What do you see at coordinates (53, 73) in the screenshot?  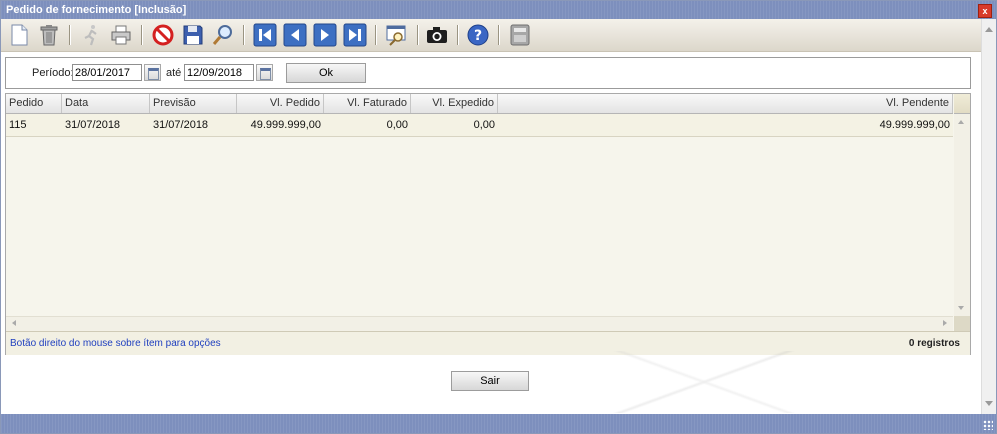 I see `period-label: Período:` at bounding box center [53, 73].